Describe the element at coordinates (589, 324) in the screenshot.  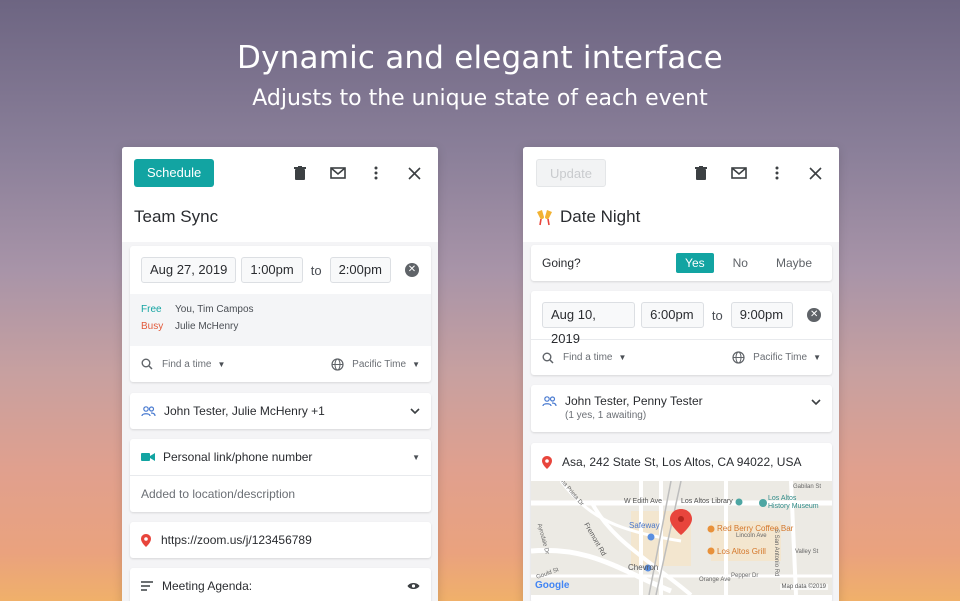
I see `date-field: Aug 10, 2019` at that location.